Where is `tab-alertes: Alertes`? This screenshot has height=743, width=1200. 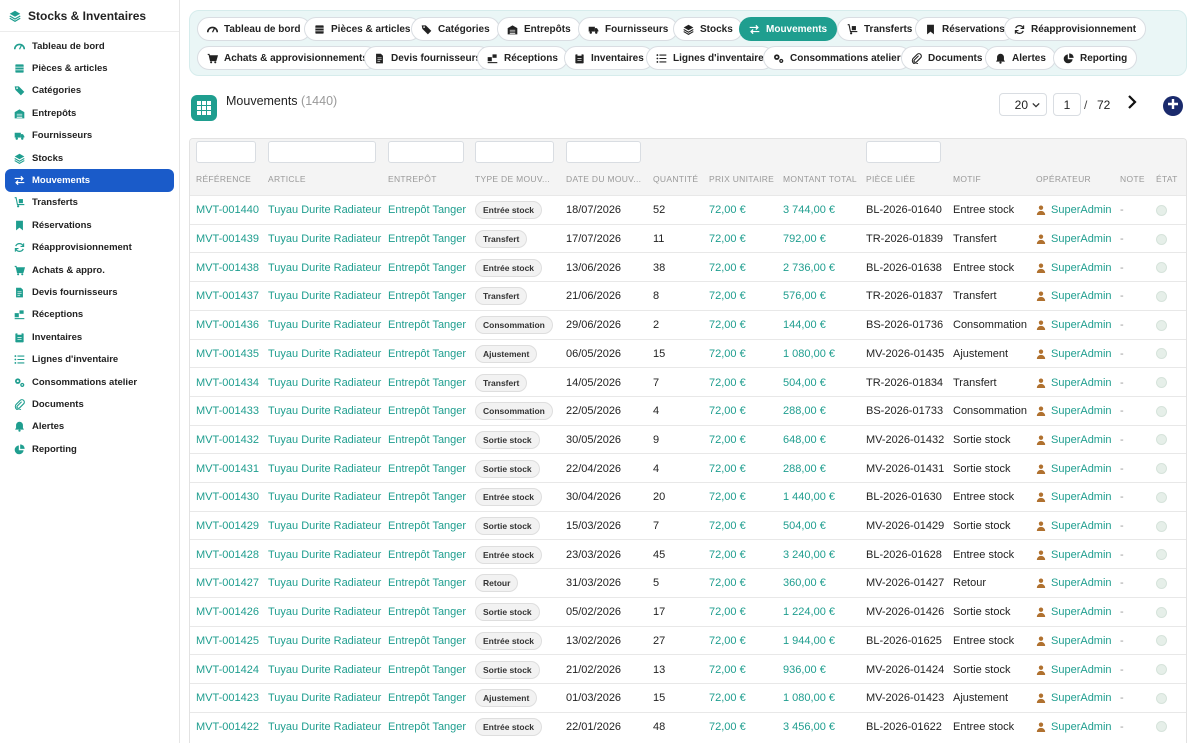
tab-alertes: Alertes is located at coordinates (1020, 58).